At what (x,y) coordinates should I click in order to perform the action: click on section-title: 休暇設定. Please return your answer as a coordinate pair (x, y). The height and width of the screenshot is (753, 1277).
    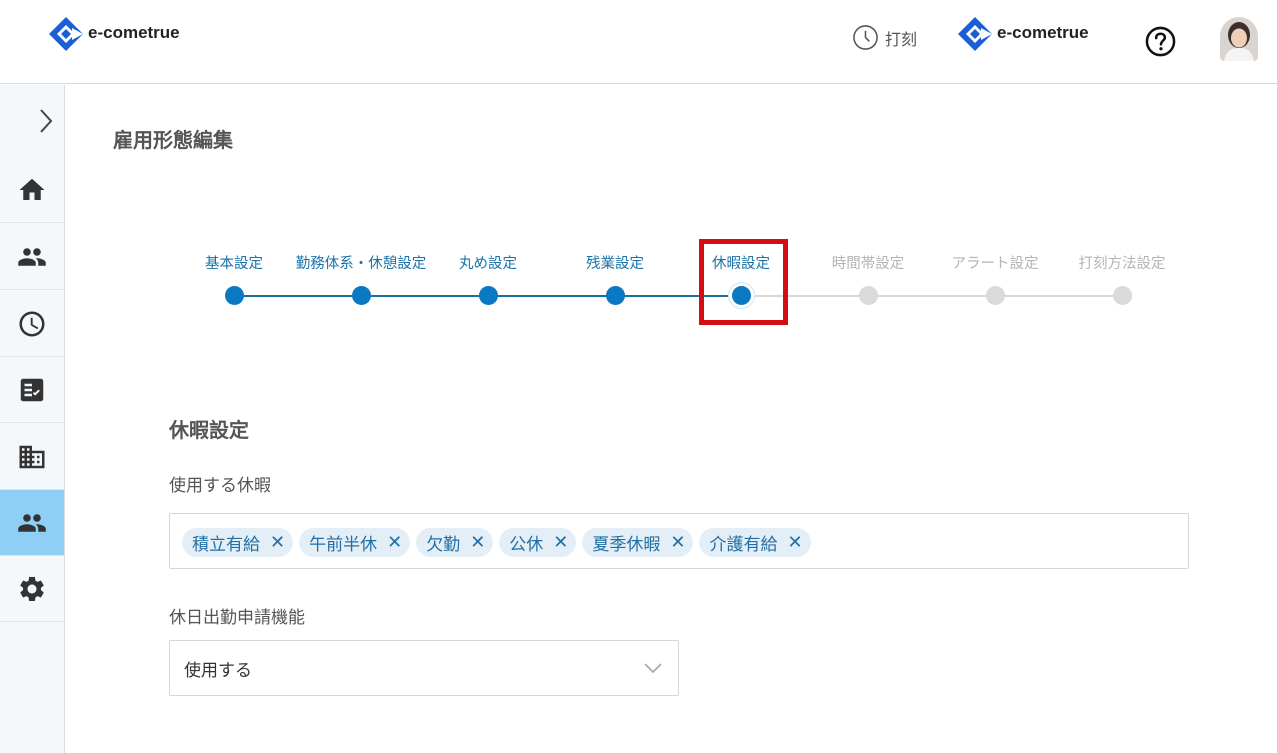
    Looking at the image, I should click on (209, 430).